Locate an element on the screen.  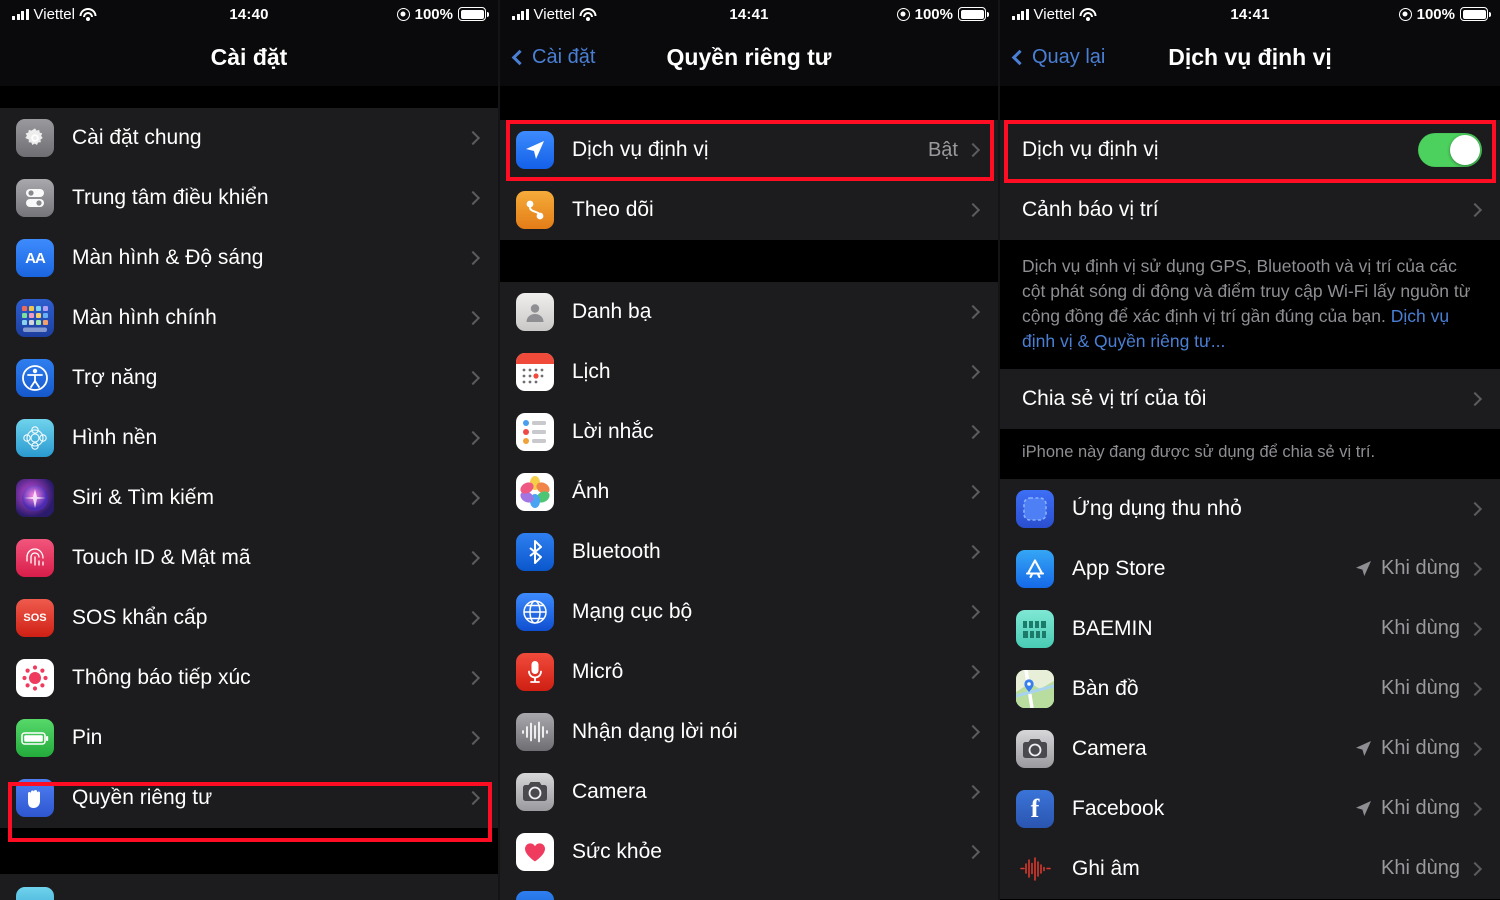
app-row-maps: Bàn đồ Khi dùng is located at coordinates (1250, 688).